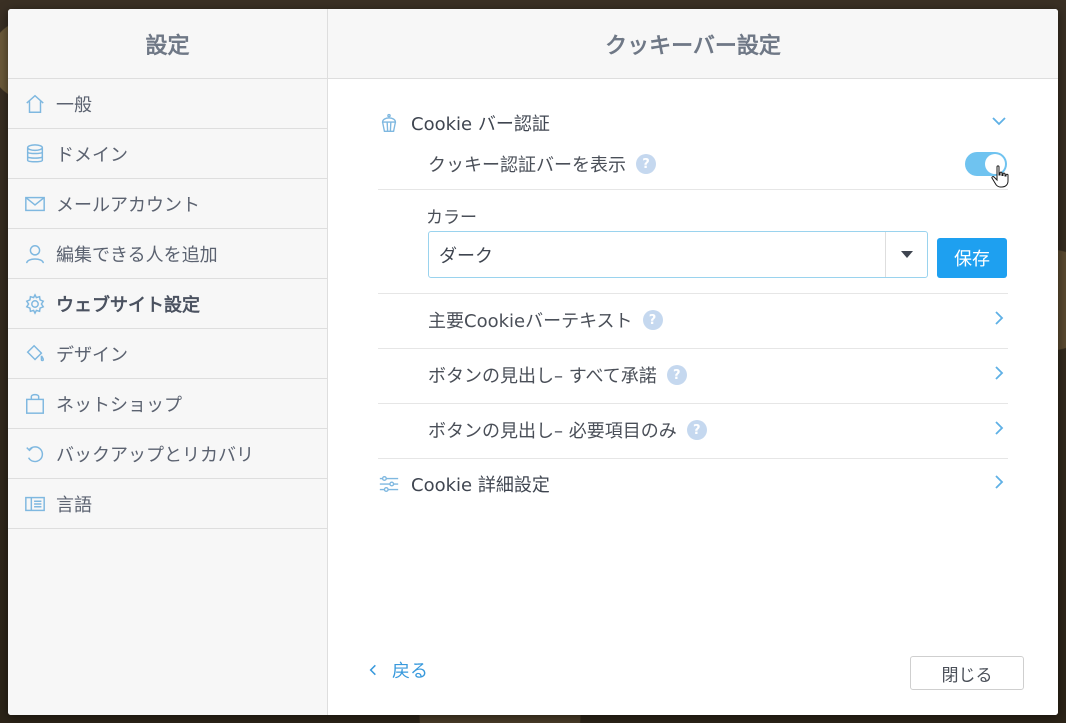  Describe the element at coordinates (35, 104) in the screenshot. I see `home-icon` at that location.